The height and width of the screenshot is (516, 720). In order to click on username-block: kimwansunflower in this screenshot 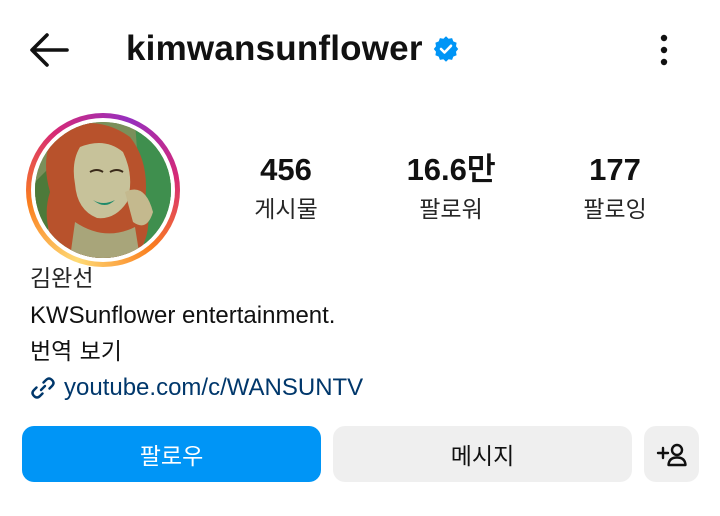, I will do `click(292, 49)`.